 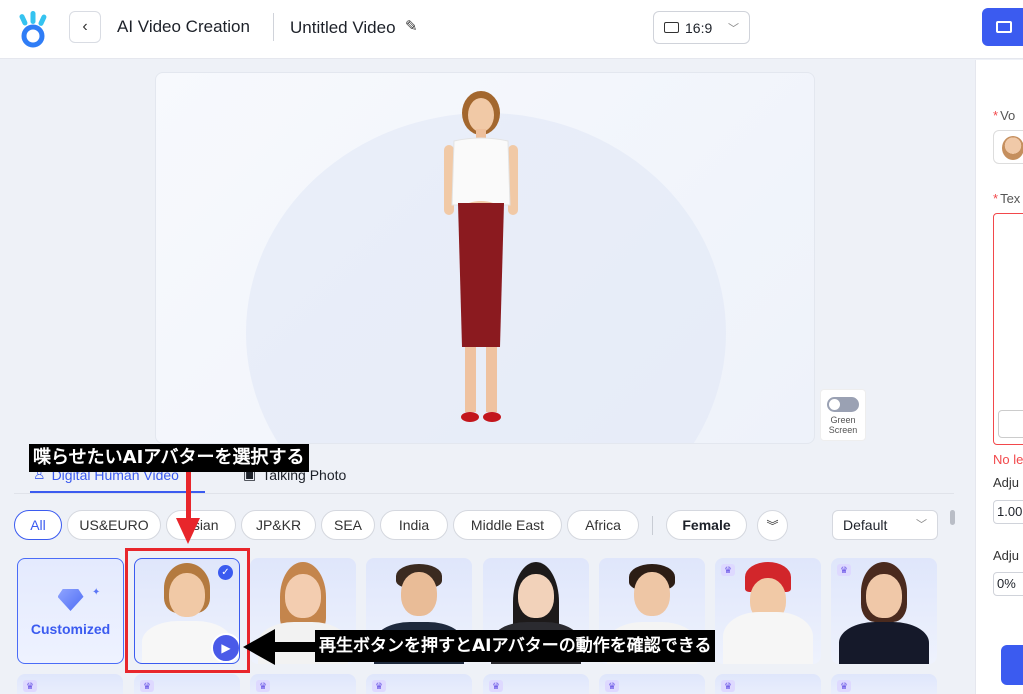 I want to click on video-camera-icon, so click(x=1004, y=27).